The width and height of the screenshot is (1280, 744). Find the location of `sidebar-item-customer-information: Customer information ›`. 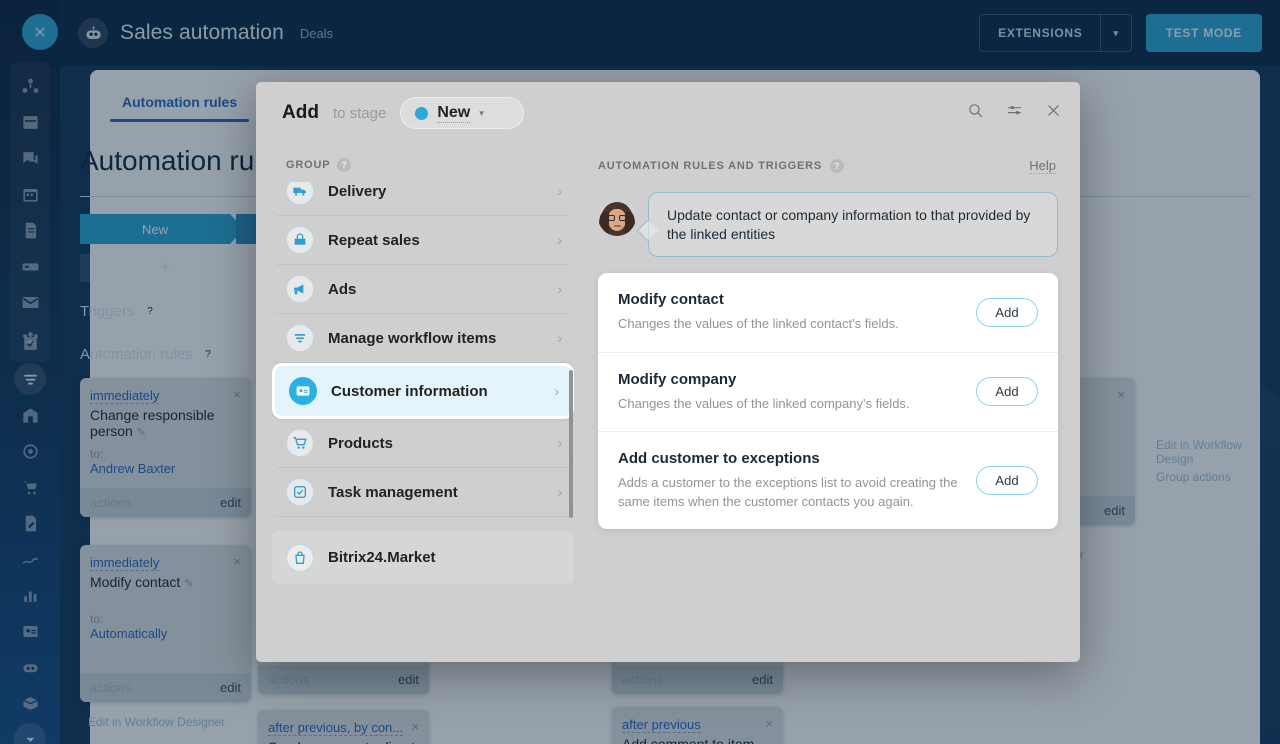

sidebar-item-customer-information: Customer information › is located at coordinates (423, 391).